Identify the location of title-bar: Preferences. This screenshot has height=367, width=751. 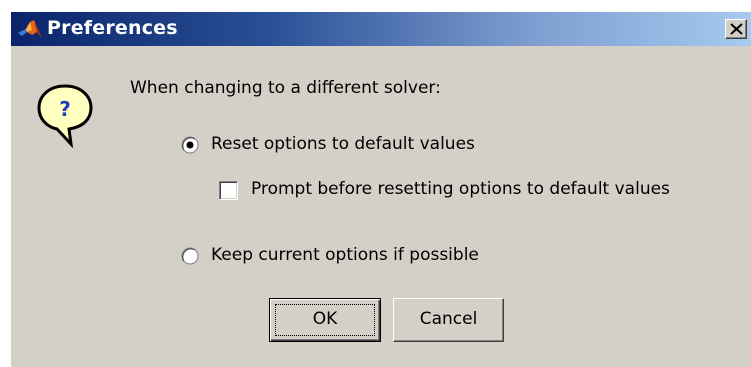
(381, 29).